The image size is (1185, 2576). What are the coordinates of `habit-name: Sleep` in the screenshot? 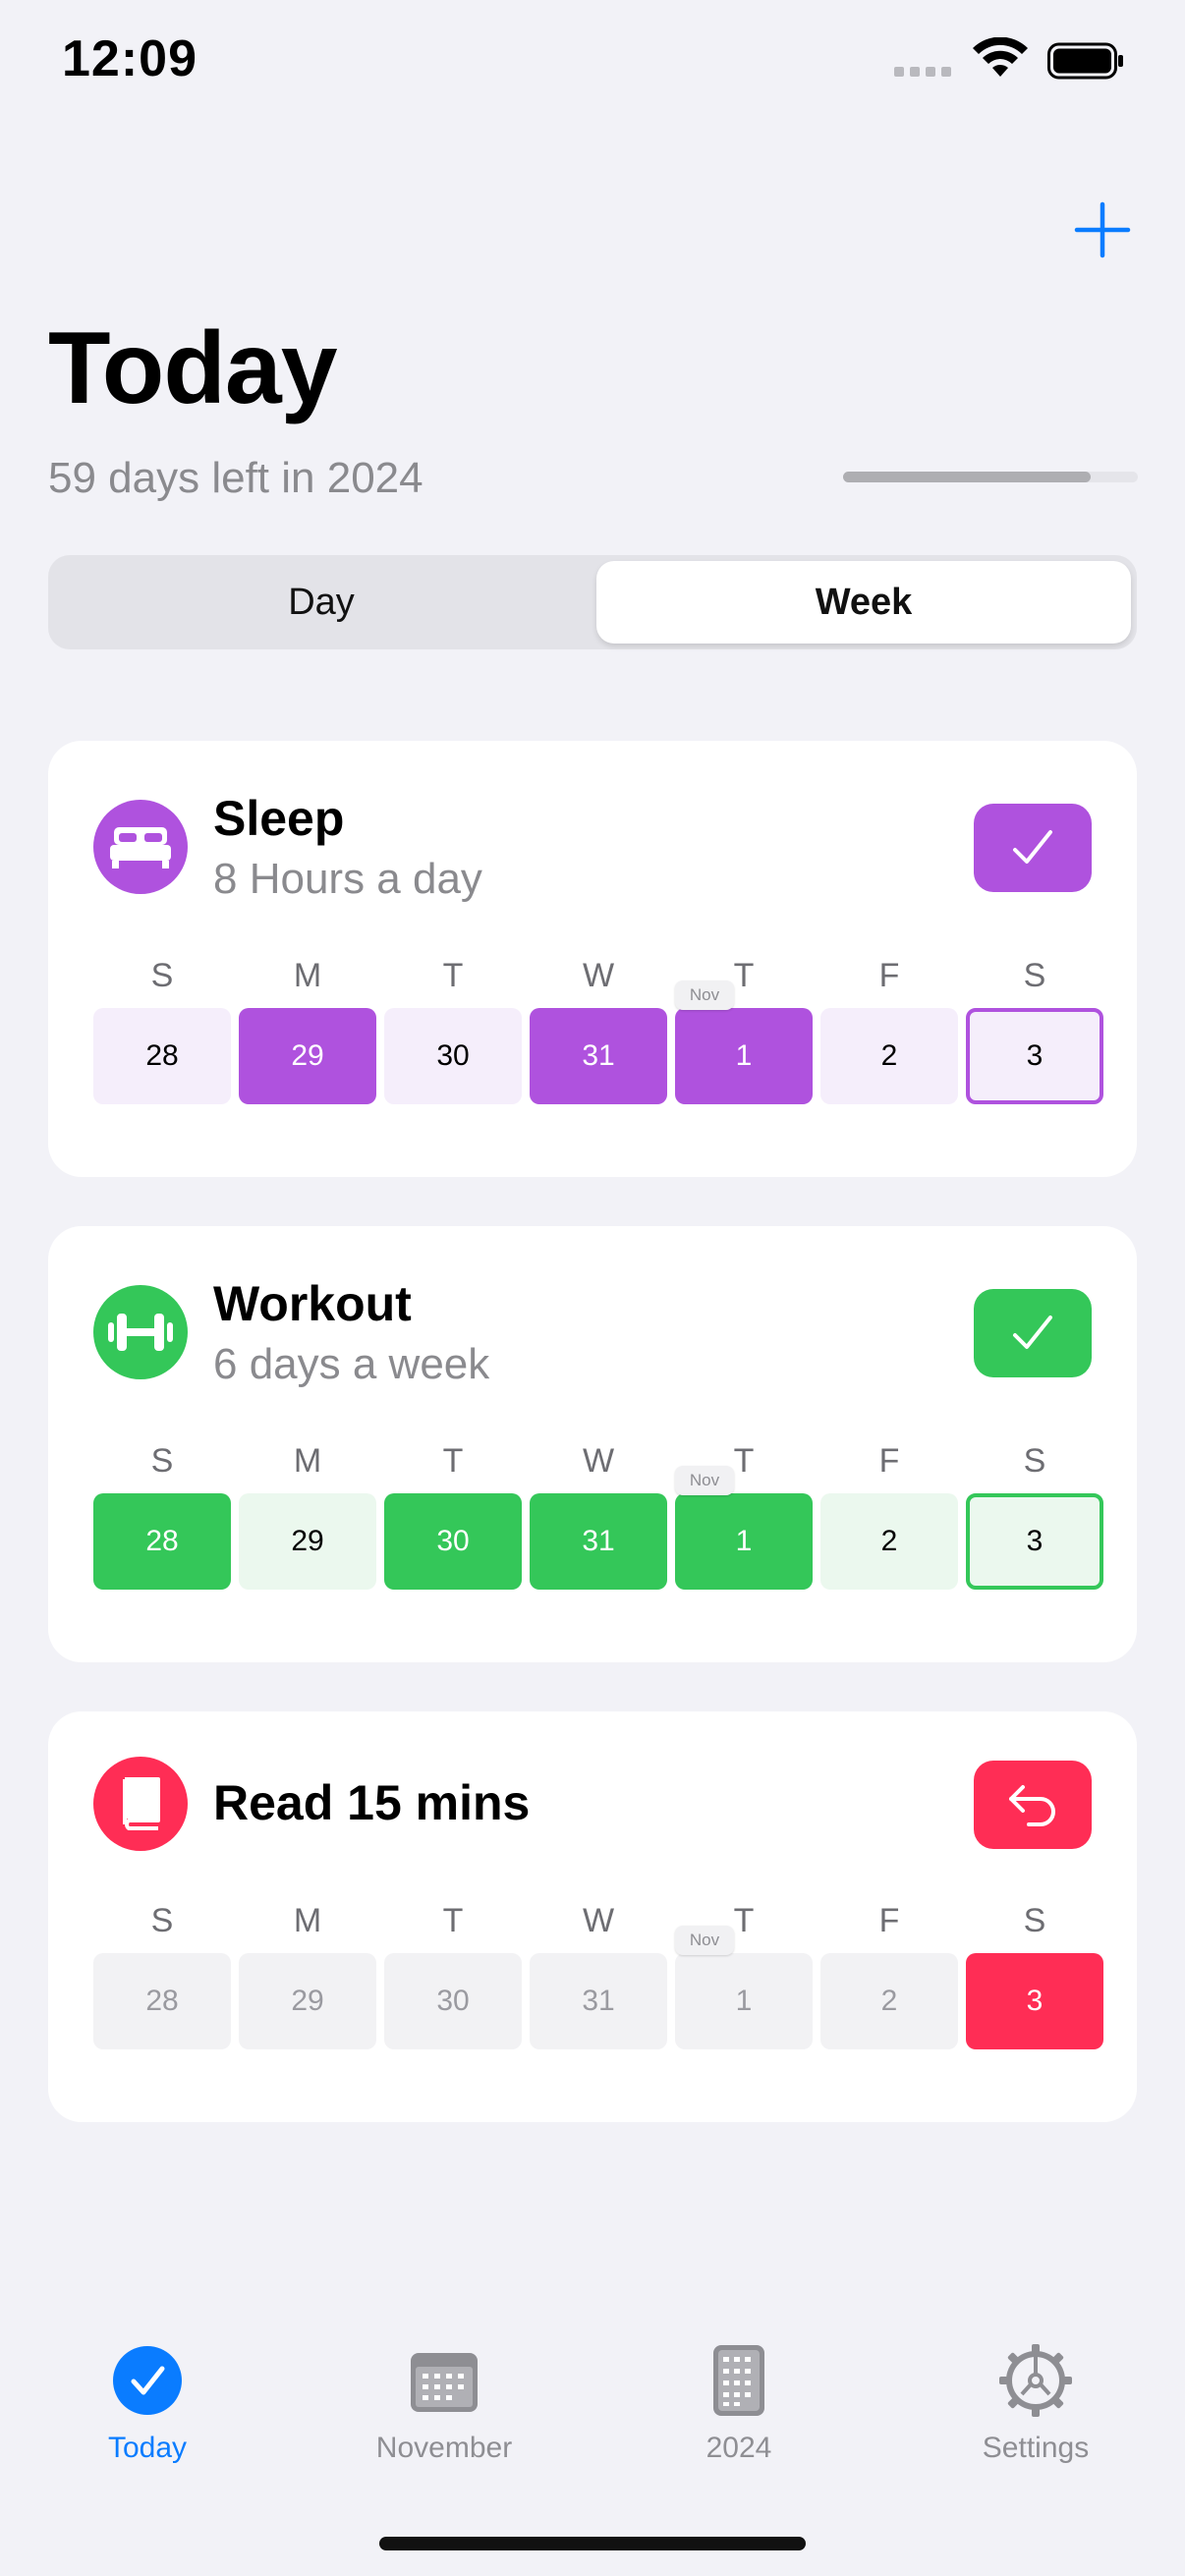 It's located at (279, 818).